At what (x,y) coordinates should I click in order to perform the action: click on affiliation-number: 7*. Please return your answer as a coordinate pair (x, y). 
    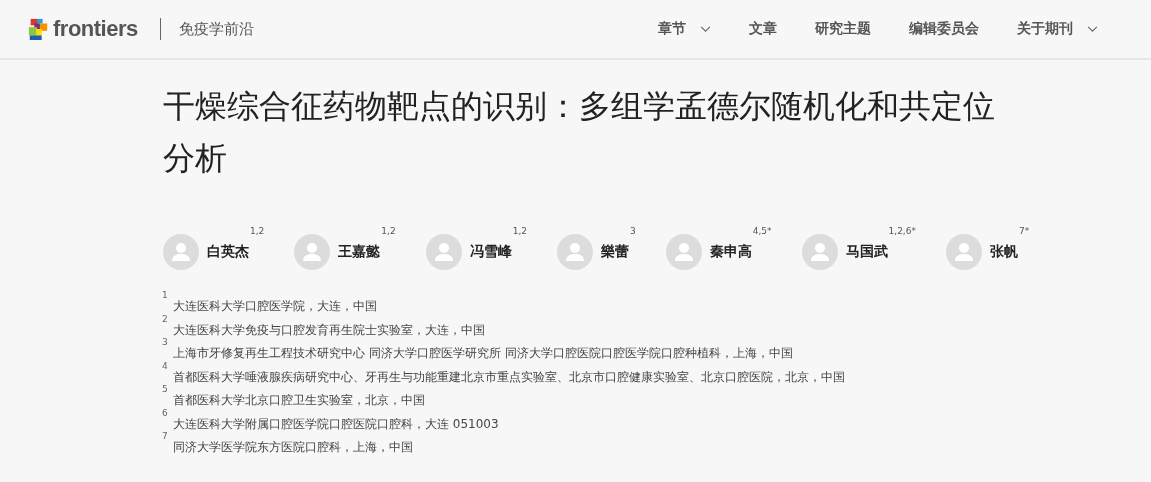
    Looking at the image, I should click on (1024, 231).